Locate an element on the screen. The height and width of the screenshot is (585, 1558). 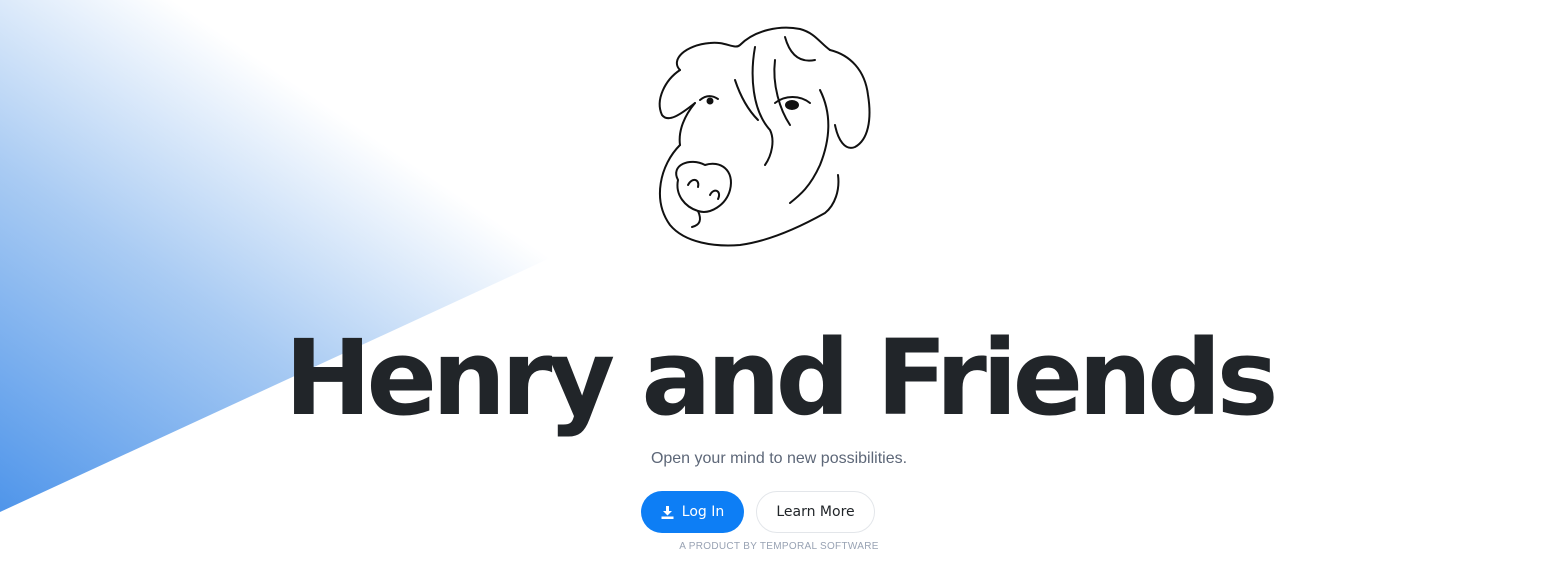
login-button-label: Log In is located at coordinates (703, 512).